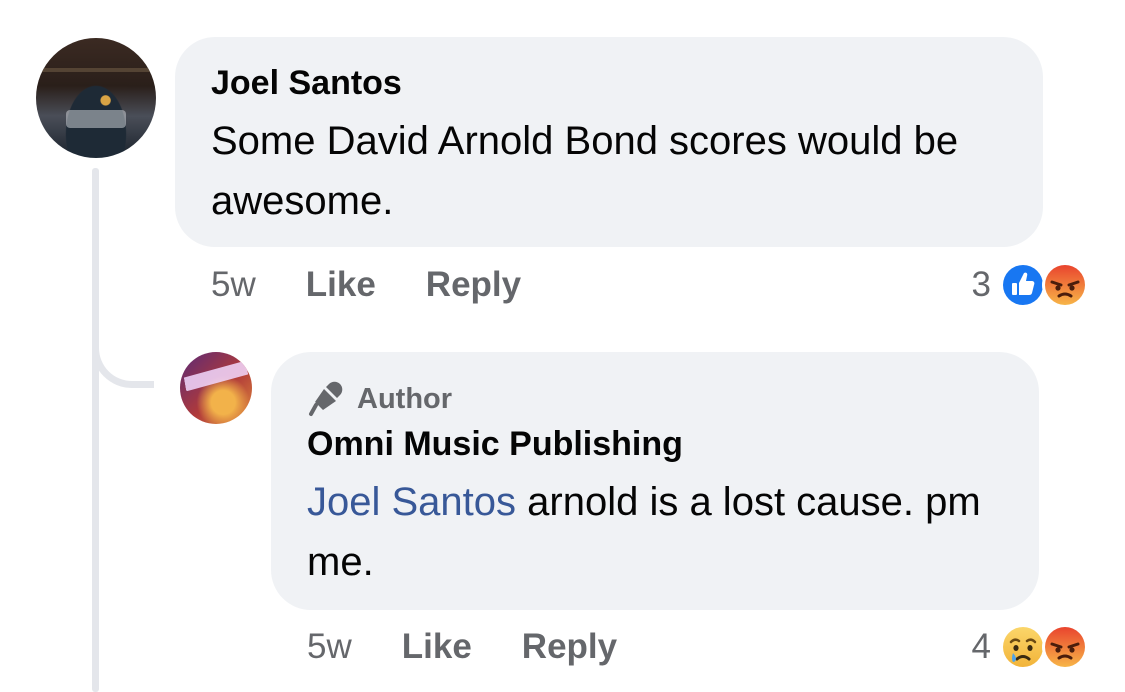 The image size is (1125, 692). I want to click on comment-actions: 5w Like Reply, so click(366, 285).